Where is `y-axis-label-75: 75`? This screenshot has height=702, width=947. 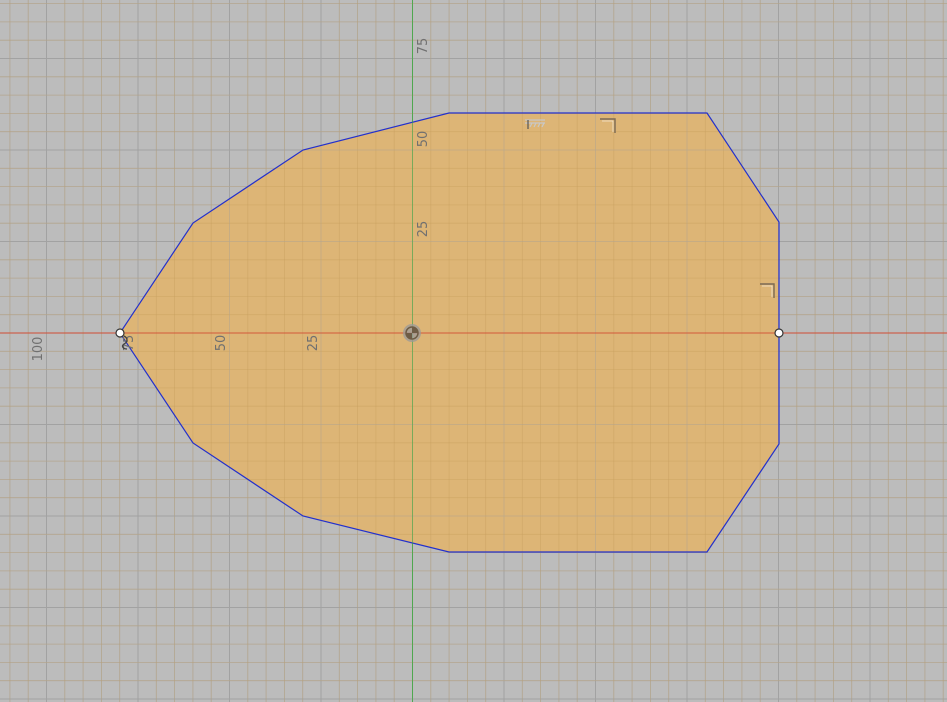 y-axis-label-75: 75 is located at coordinates (423, 46).